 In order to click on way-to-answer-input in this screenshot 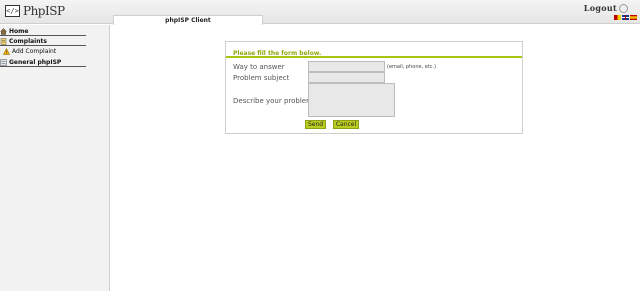, I will do `click(346, 66)`.